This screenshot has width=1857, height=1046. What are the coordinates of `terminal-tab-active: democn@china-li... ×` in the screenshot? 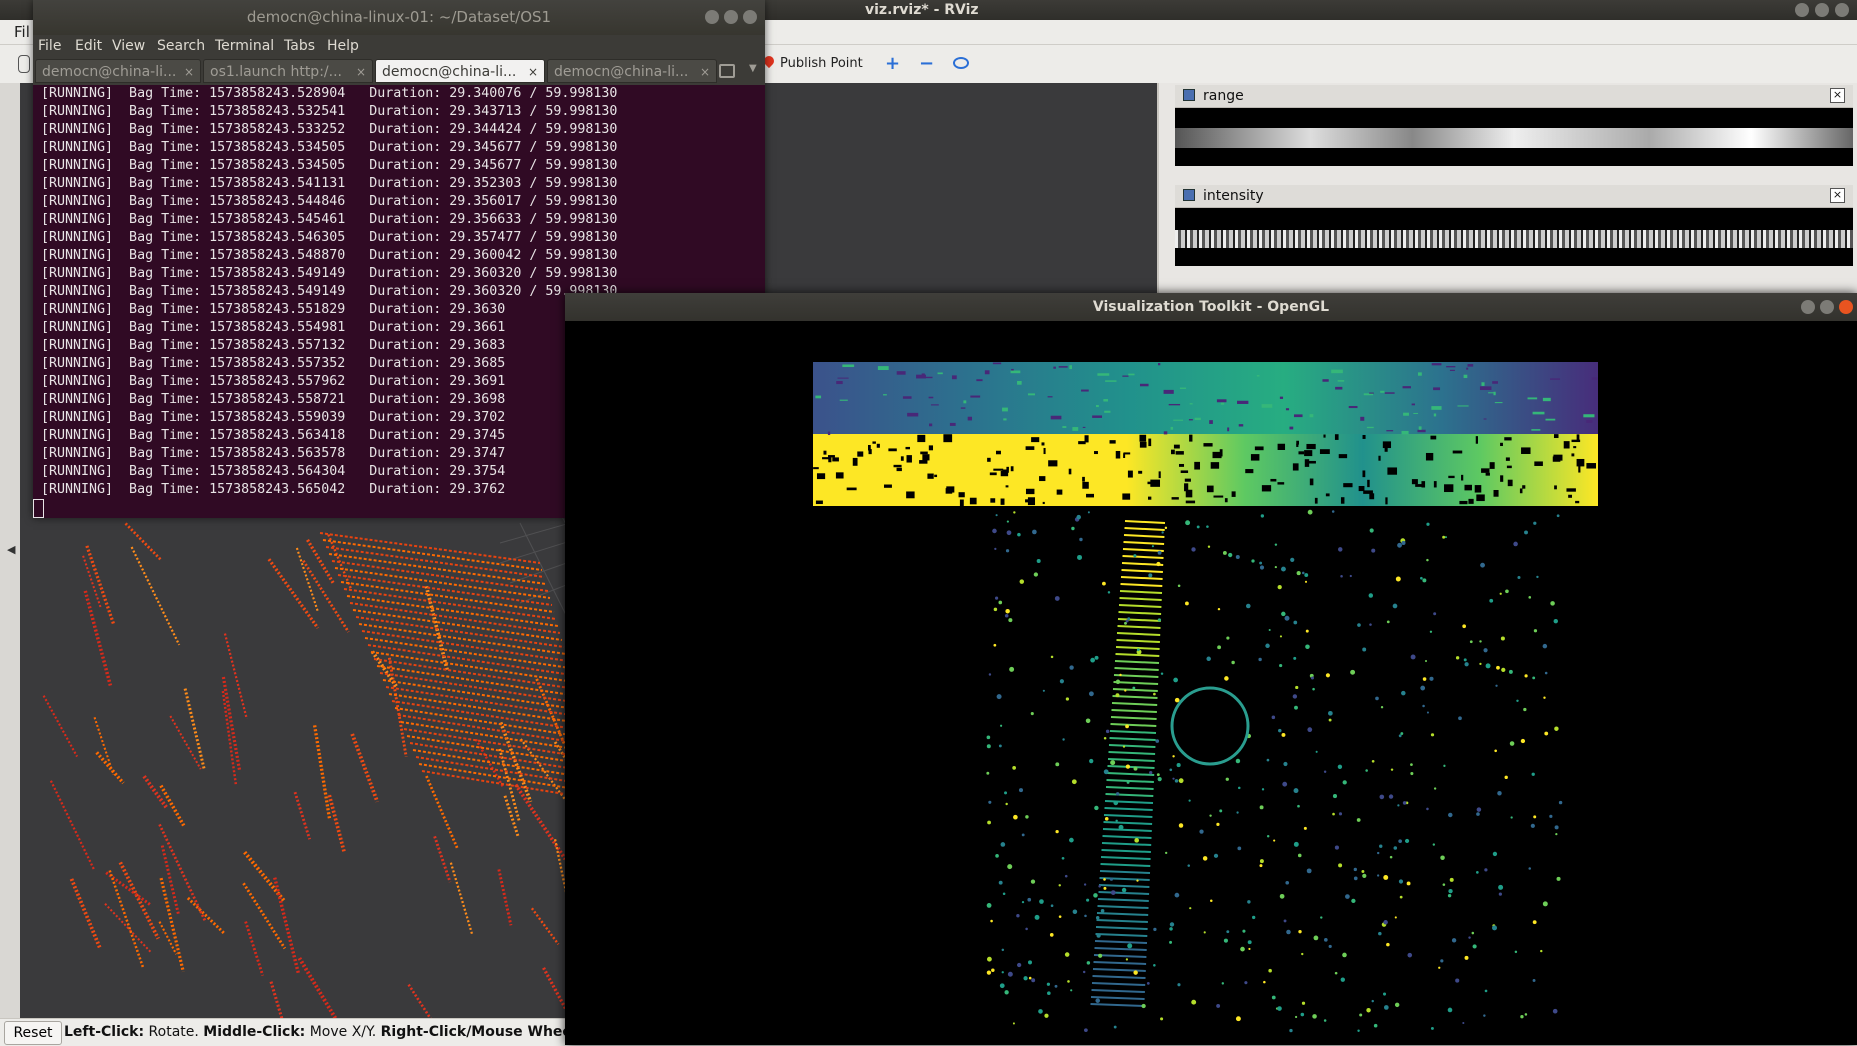 It's located at (460, 71).